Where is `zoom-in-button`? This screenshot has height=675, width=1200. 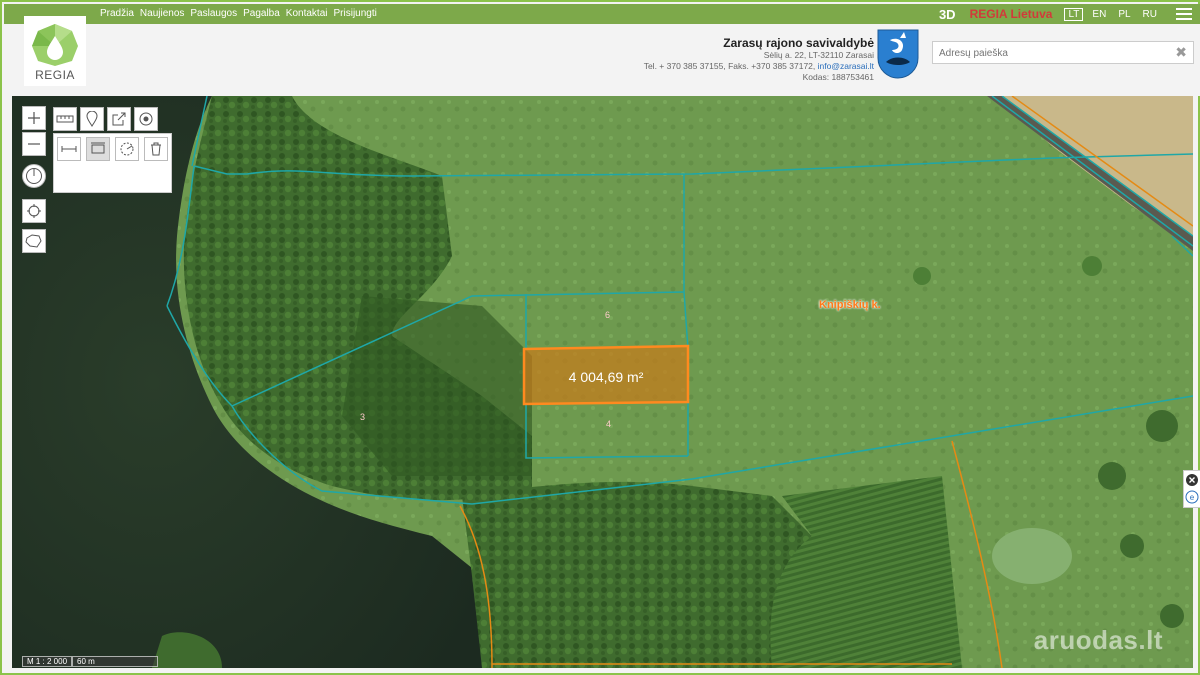 zoom-in-button is located at coordinates (34, 118).